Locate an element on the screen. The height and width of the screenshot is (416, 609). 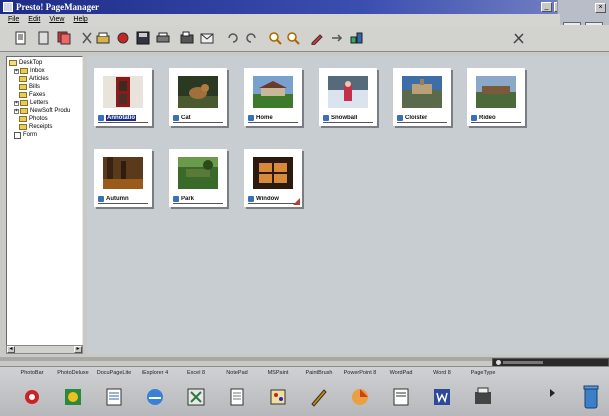
paintbrush-icon is located at coordinates (319, 397).